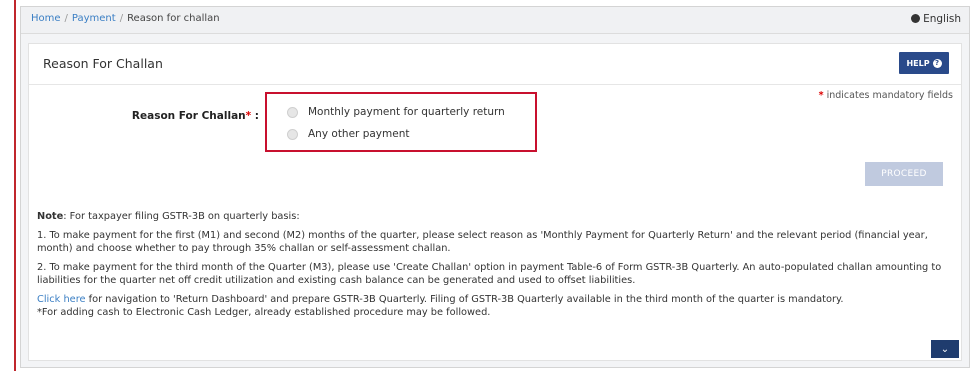 Image resolution: width=976 pixels, height=371 pixels. What do you see at coordinates (103, 63) in the screenshot?
I see `page-title: Reason For Challan` at bounding box center [103, 63].